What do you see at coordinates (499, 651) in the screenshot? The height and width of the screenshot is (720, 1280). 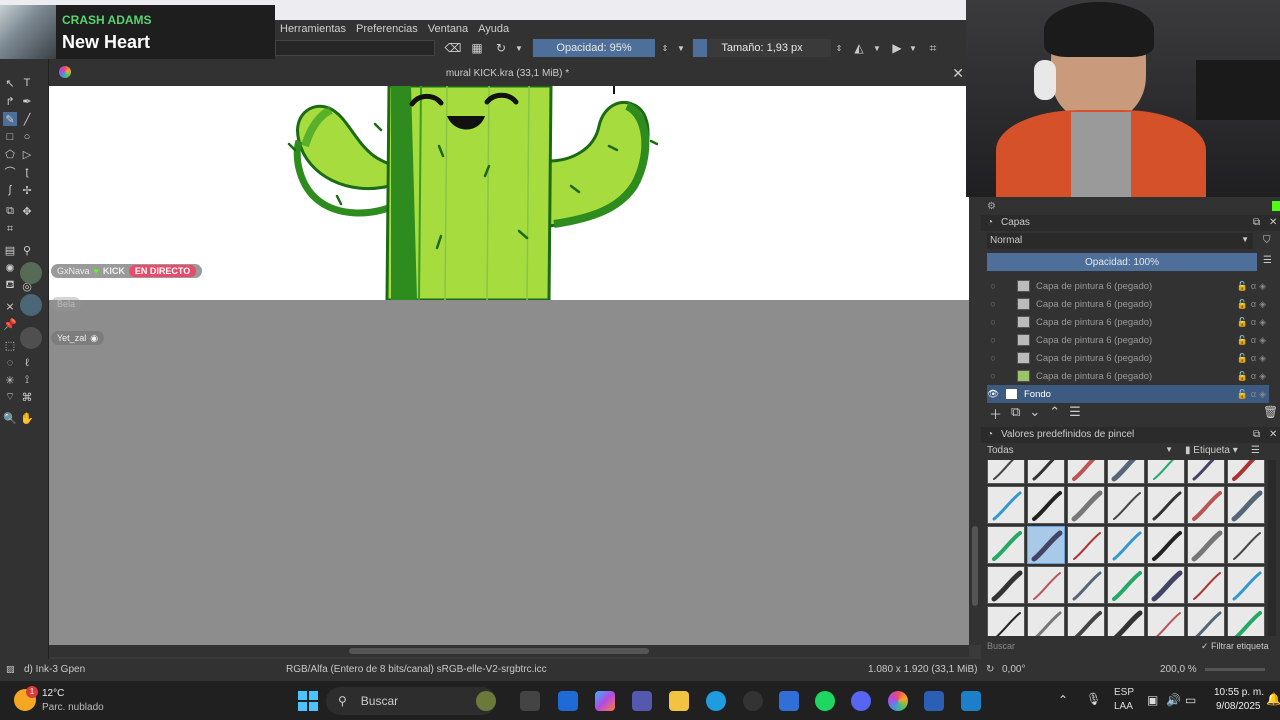 I see `horizontal-scrollbar-thumb` at bounding box center [499, 651].